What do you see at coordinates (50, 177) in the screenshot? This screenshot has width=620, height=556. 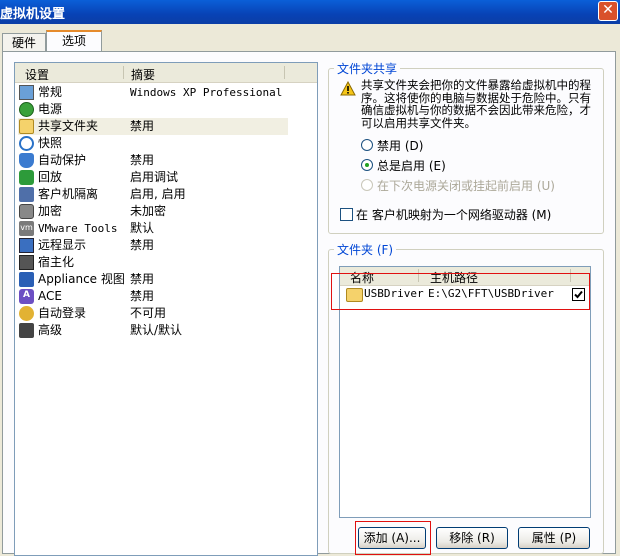 I see `settings-item-label: 回放` at bounding box center [50, 177].